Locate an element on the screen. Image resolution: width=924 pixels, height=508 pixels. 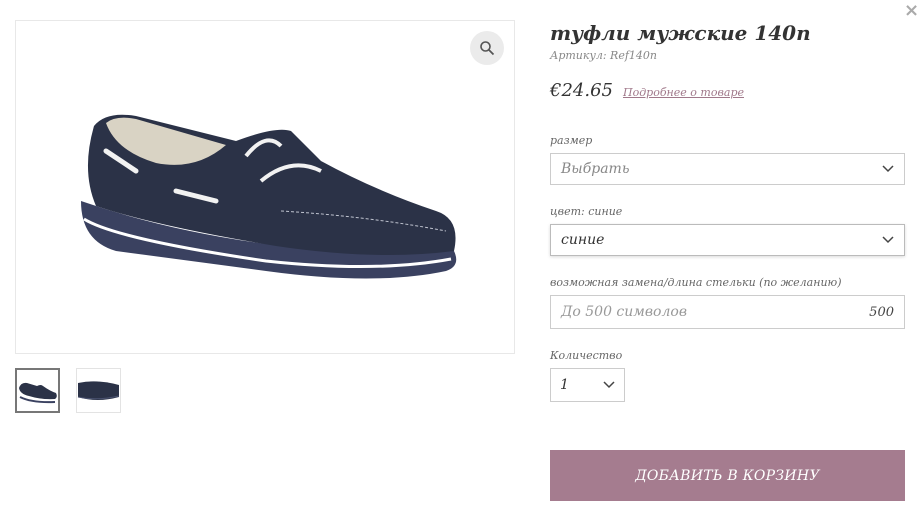
price-row: €24.65 Подробнее о товаре is located at coordinates (727, 90).